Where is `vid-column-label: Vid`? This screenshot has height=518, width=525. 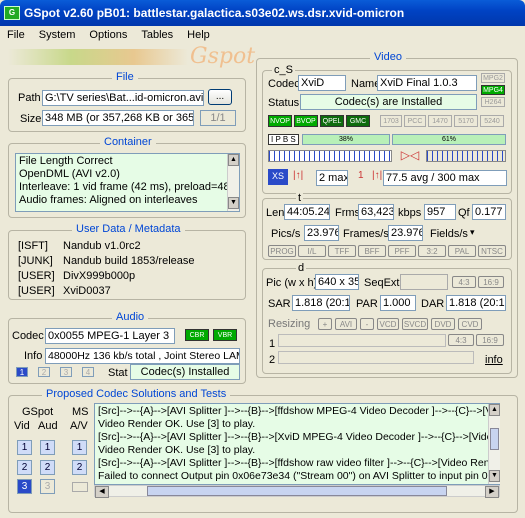 vid-column-label: Vid is located at coordinates (22, 426).